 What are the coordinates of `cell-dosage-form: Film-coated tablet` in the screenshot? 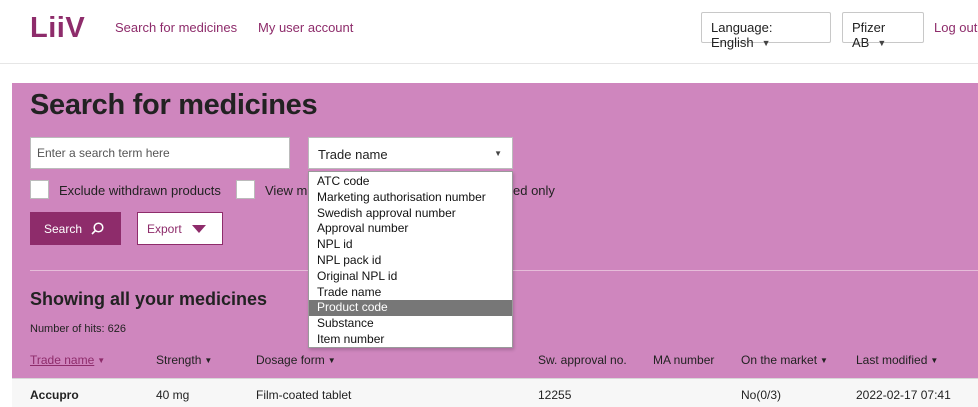 It's located at (304, 395).